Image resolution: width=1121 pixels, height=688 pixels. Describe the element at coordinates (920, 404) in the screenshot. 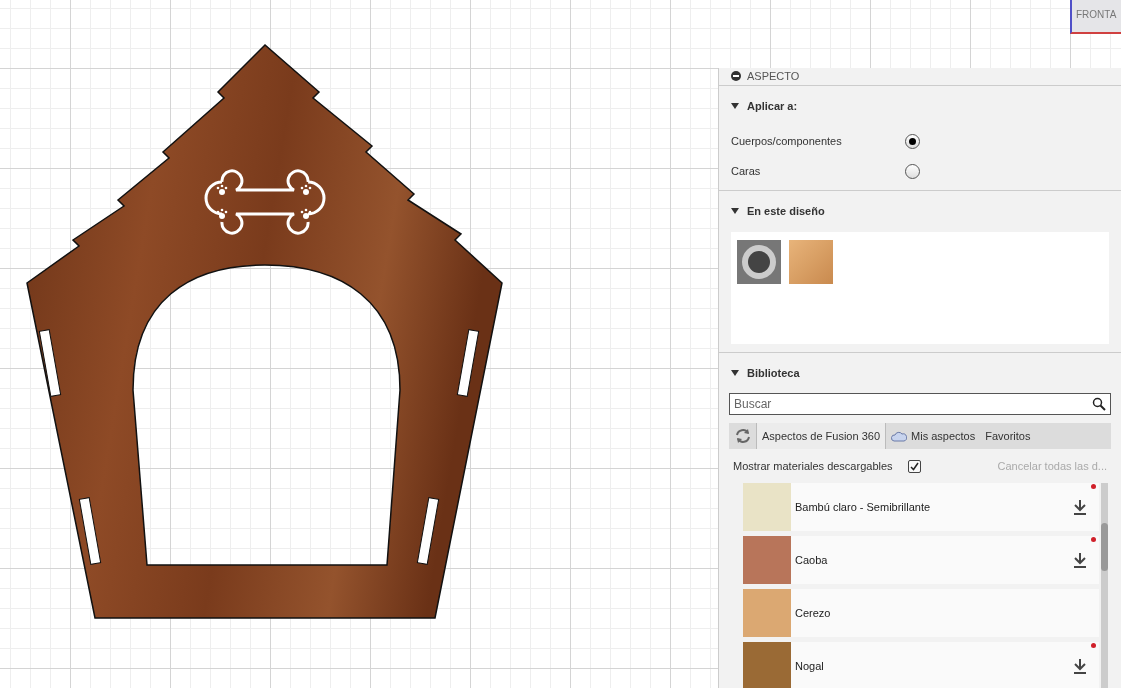

I see `search-field: Buscar` at that location.